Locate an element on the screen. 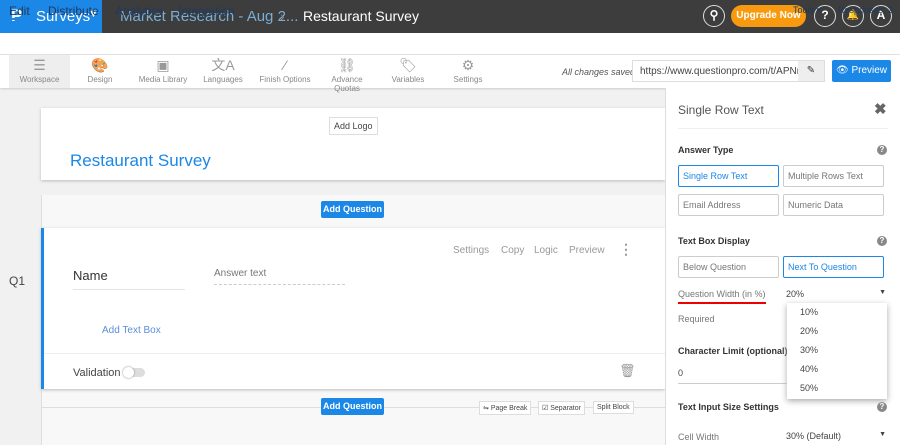  preview-label: Preview is located at coordinates (869, 70).